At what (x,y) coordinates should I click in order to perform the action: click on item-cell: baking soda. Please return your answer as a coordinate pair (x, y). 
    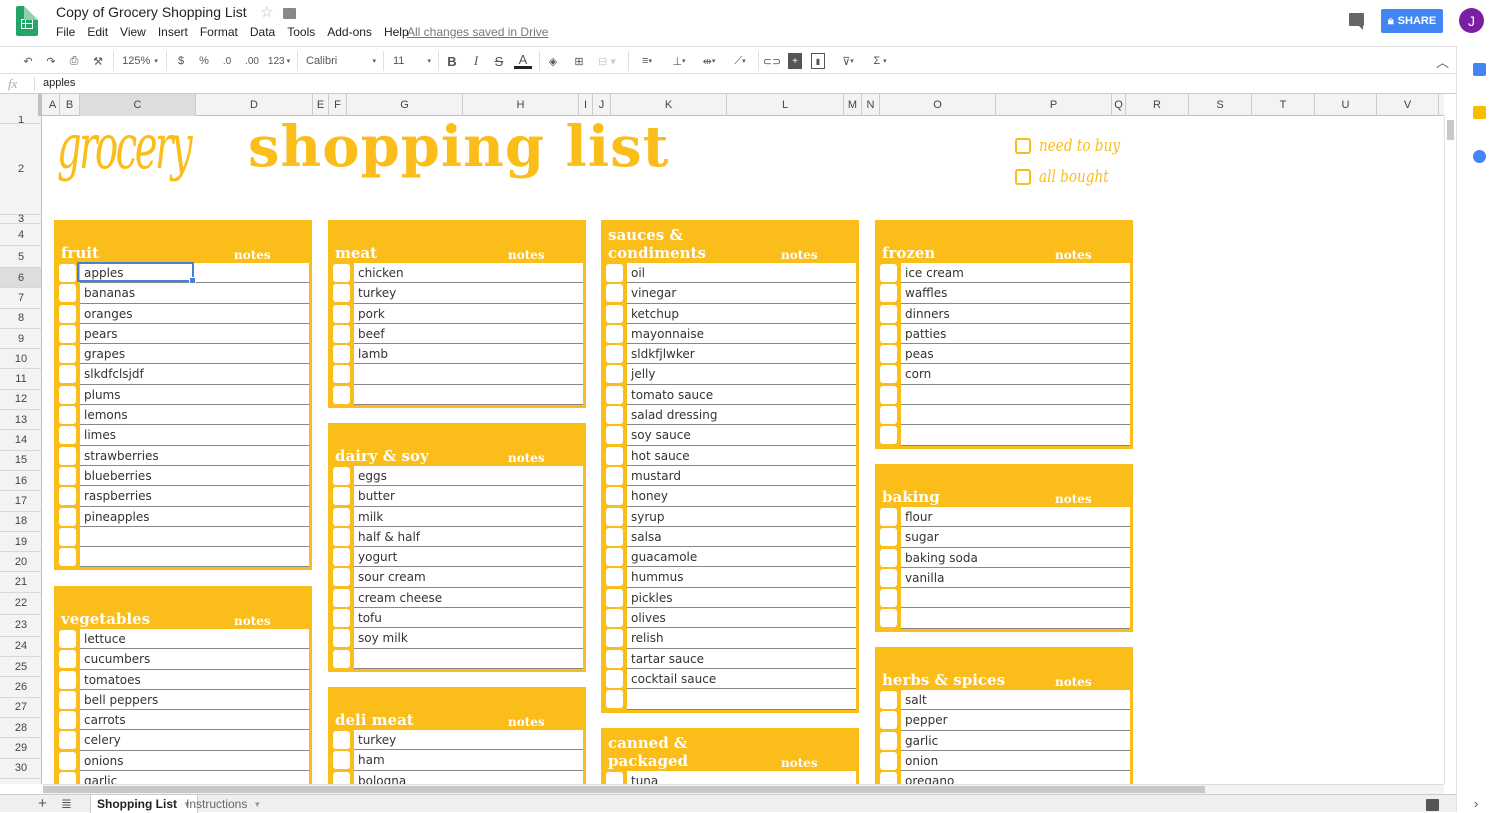
    Looking at the image, I should click on (1015, 557).